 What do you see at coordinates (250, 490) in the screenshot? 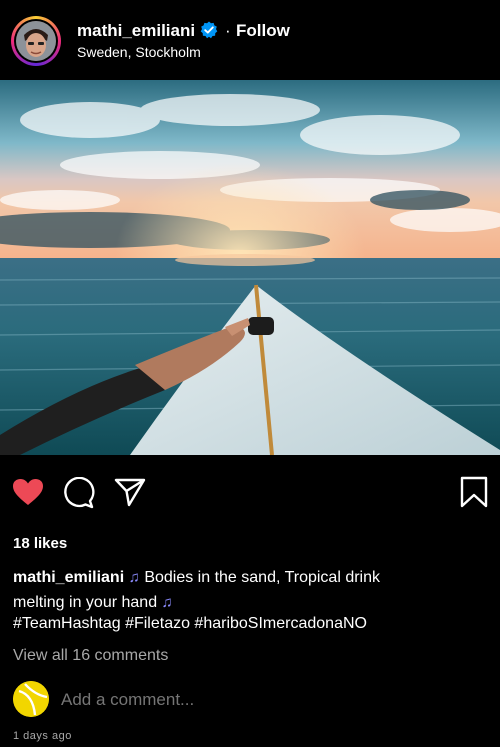
I see `action-bar` at bounding box center [250, 490].